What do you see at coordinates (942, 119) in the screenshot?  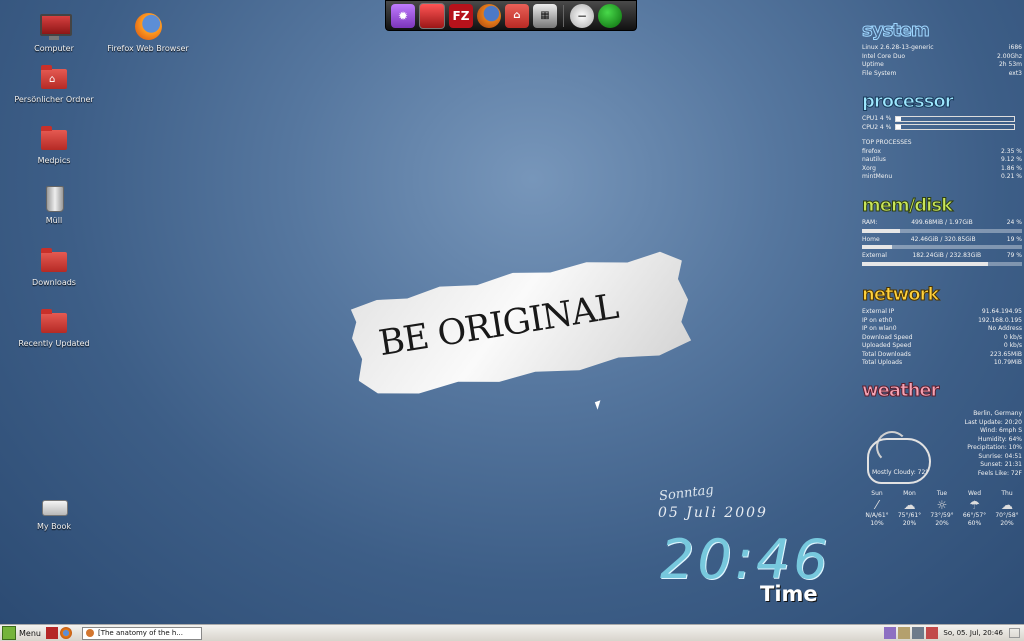 I see `cpu1-row: CPU1 4 %` at bounding box center [942, 119].